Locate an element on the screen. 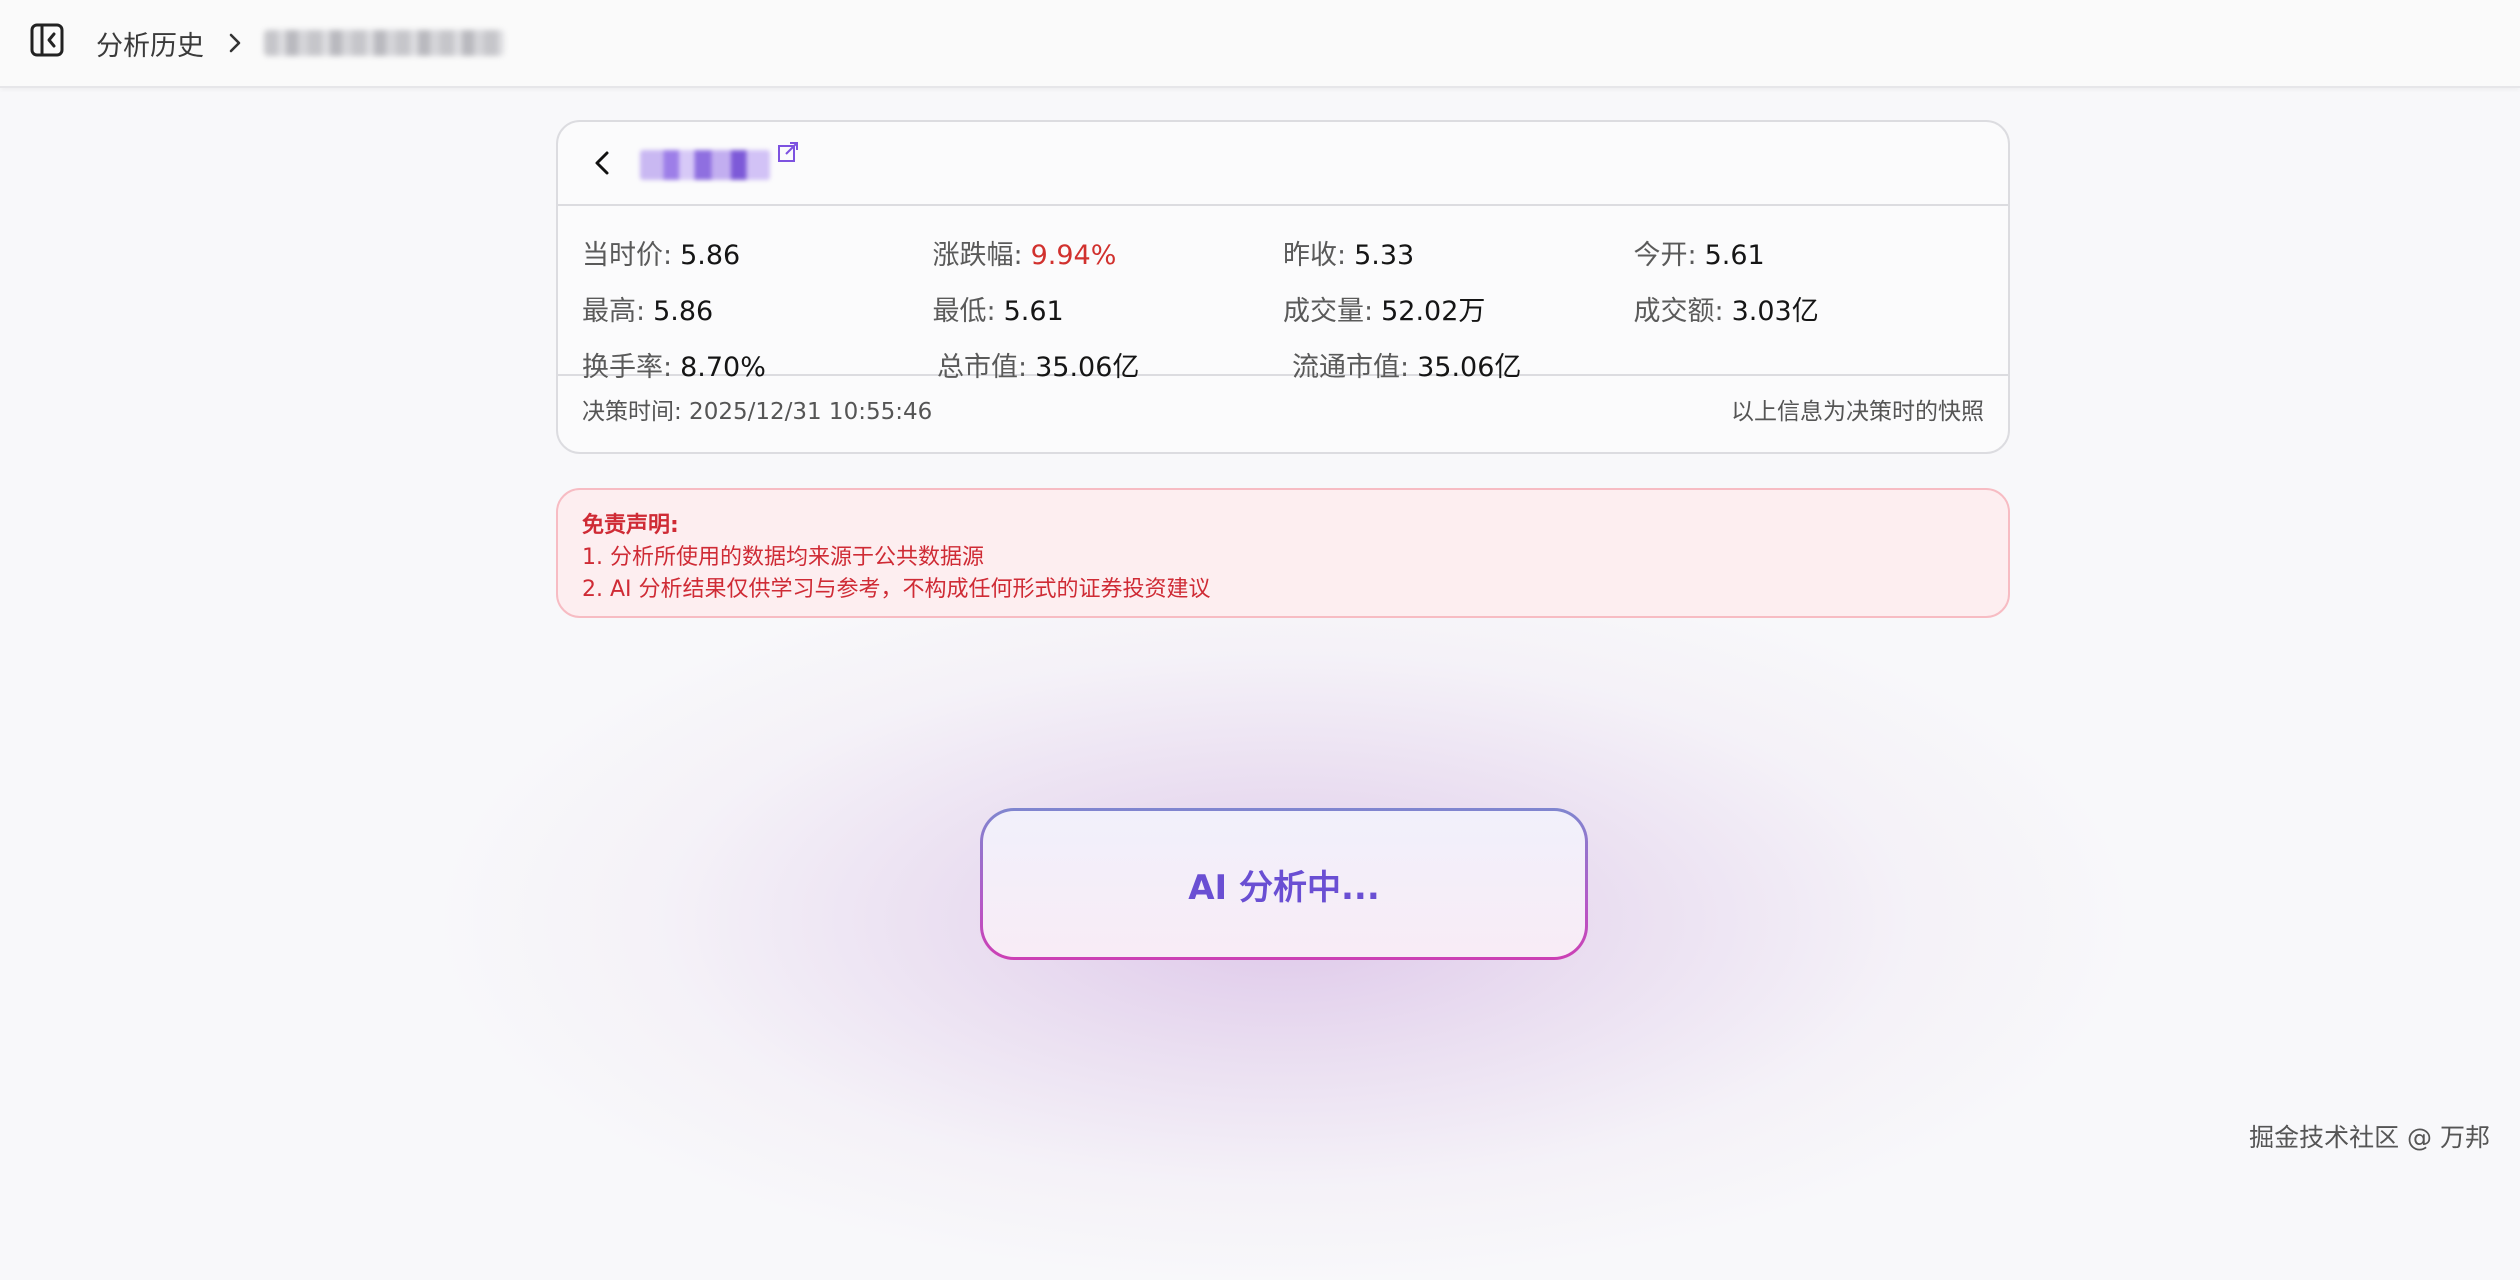 The width and height of the screenshot is (2520, 1280). stat-value: 3.03亿 is located at coordinates (1775, 311).